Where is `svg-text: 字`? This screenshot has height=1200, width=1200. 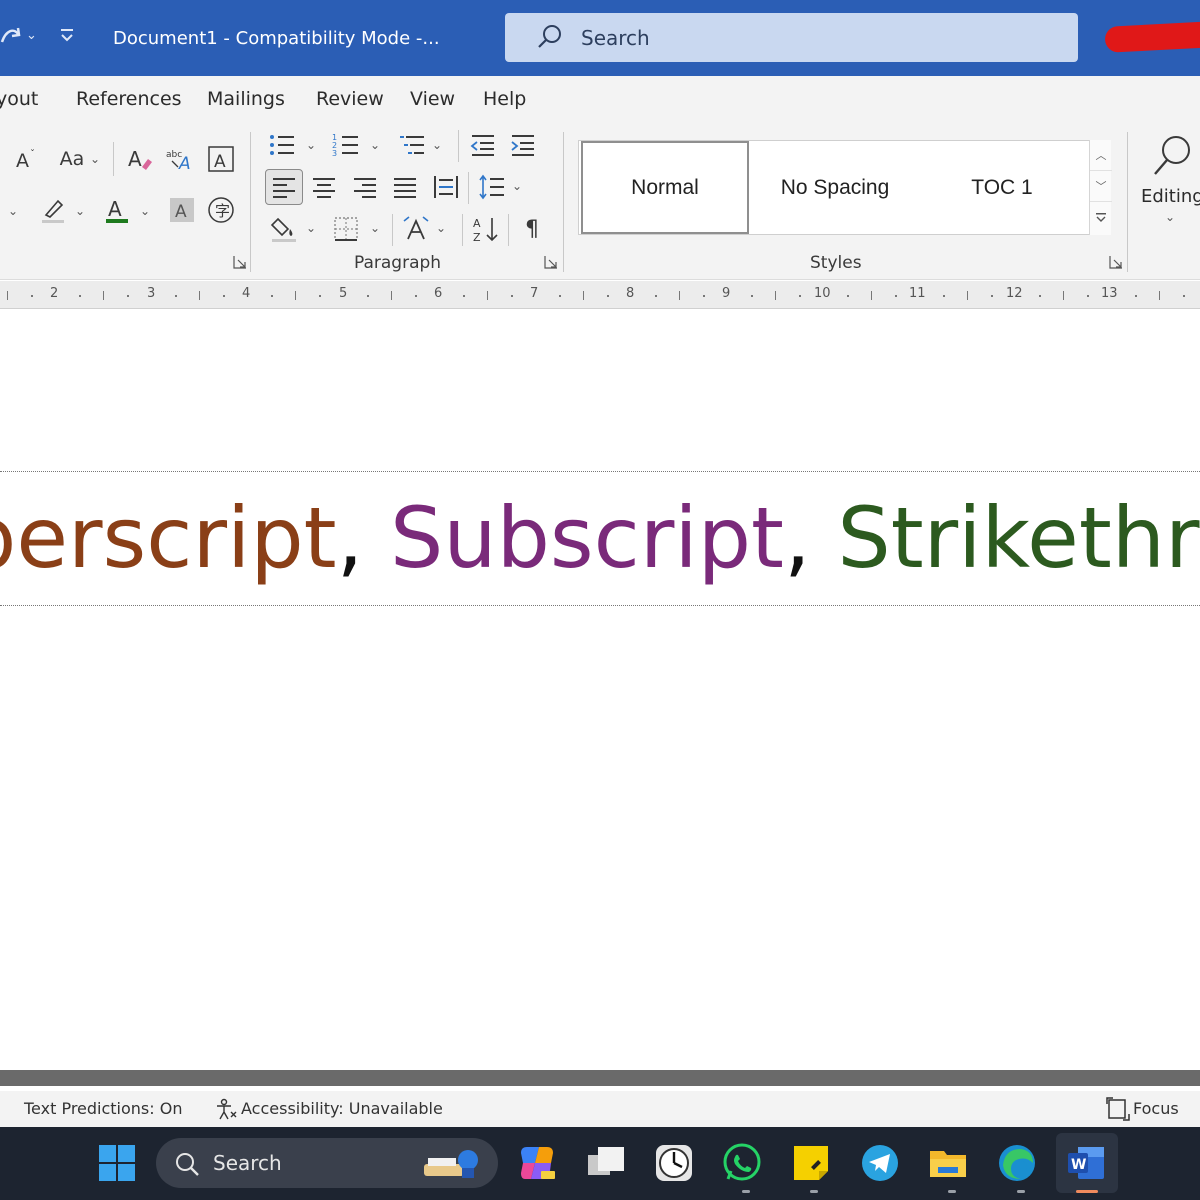
svg-text: 字 is located at coordinates (222, 211).